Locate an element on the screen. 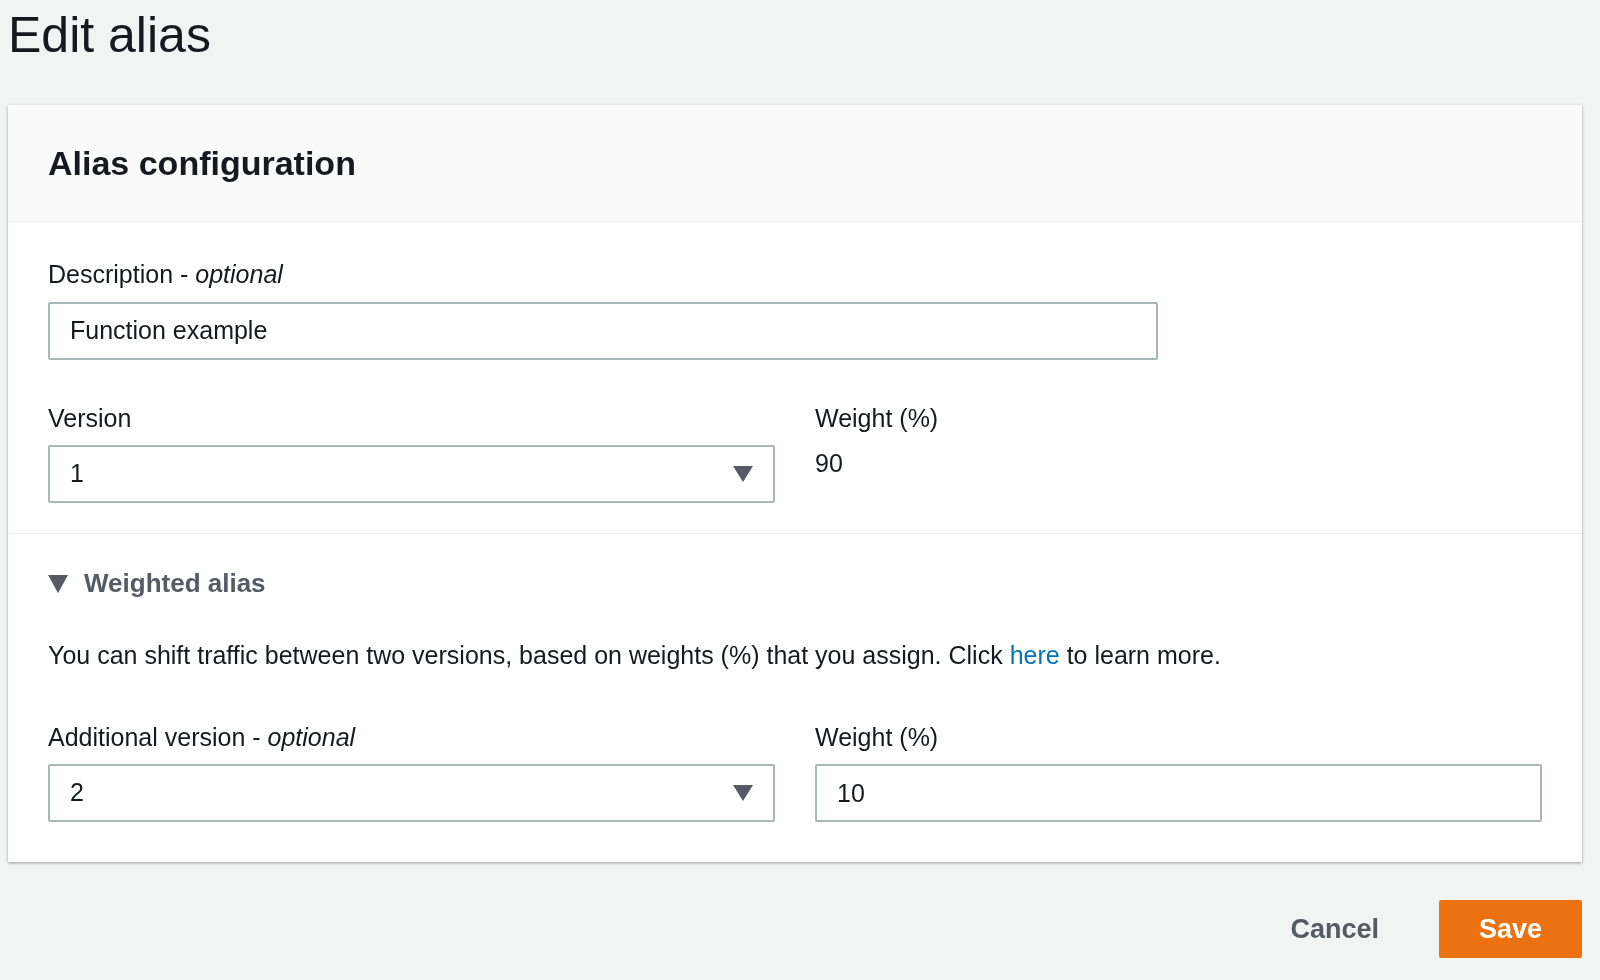 The height and width of the screenshot is (980, 1600). field-label: Description - optional is located at coordinates (166, 274).